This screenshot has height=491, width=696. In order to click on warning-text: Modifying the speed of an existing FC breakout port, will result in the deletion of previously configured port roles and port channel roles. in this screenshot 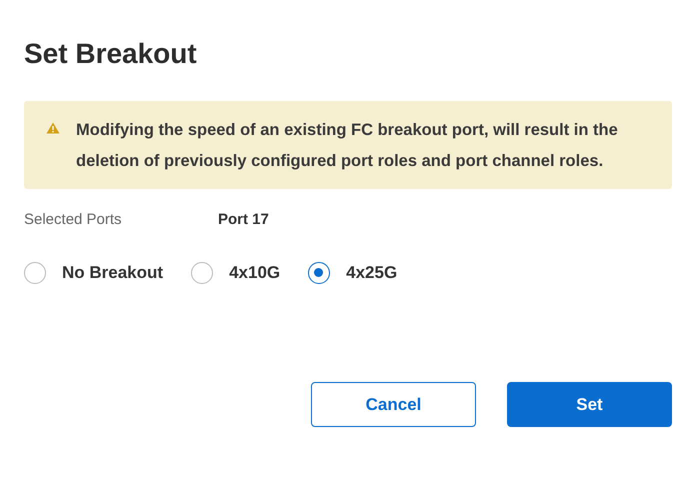, I will do `click(347, 146)`.